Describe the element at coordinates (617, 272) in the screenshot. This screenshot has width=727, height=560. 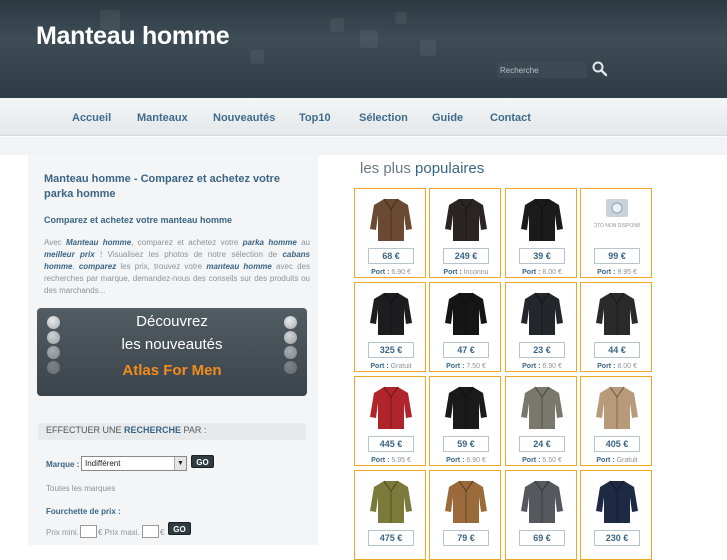
I see `product-shipping: Port : 9.95 €` at that location.